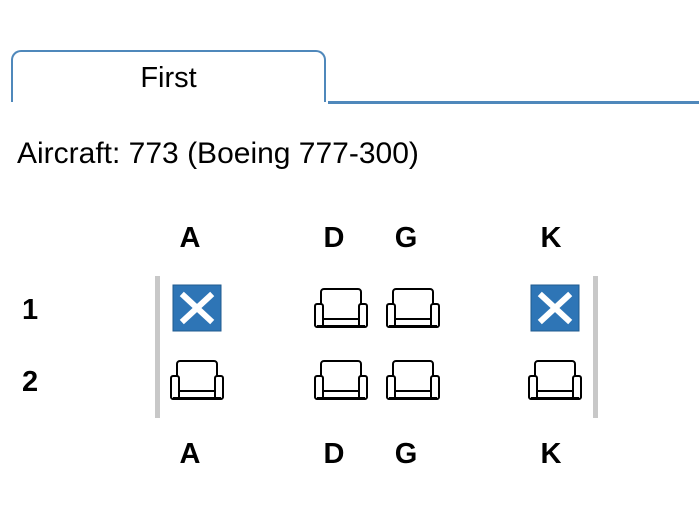 The height and width of the screenshot is (519, 699). I want to click on right-cabin-wall, so click(595, 347).